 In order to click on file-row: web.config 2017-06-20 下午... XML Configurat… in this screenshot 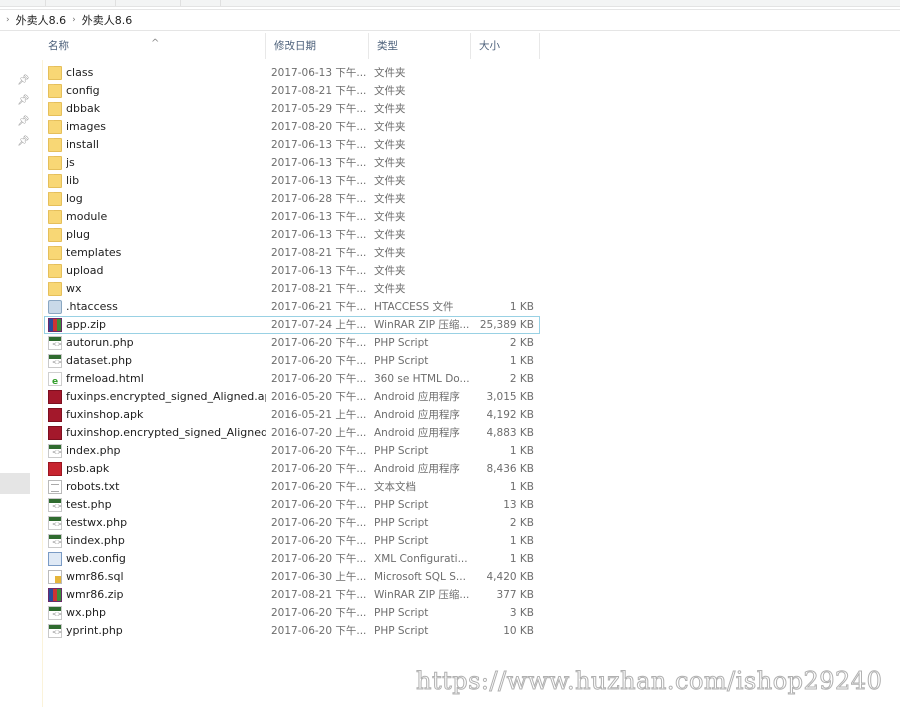, I will do `click(292, 559)`.